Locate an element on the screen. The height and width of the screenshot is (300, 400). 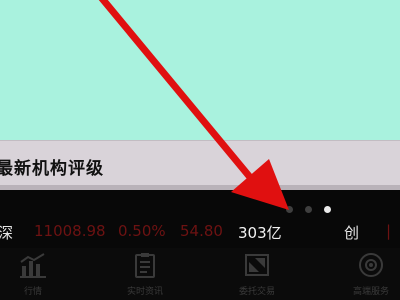
page-dot-3-active is located at coordinates (327, 209).